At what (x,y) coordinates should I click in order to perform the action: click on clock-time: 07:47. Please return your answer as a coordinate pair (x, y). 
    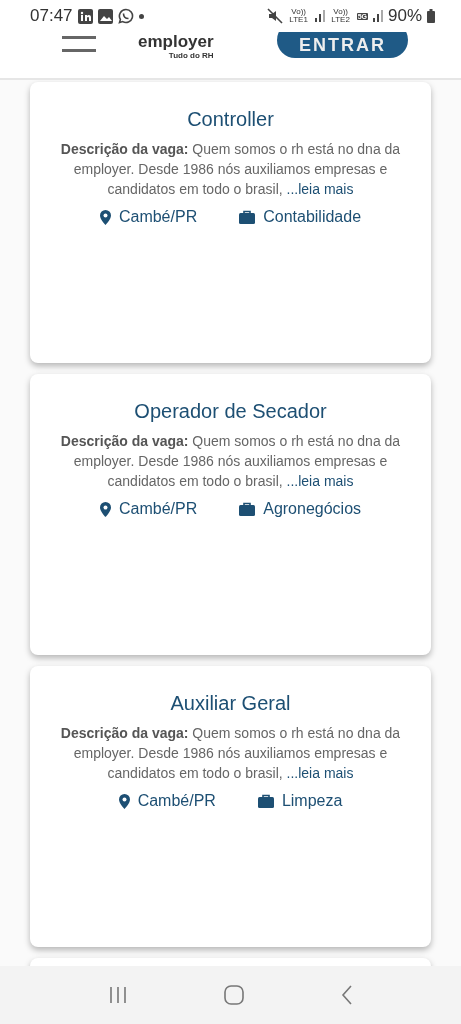
    Looking at the image, I should click on (51, 16).